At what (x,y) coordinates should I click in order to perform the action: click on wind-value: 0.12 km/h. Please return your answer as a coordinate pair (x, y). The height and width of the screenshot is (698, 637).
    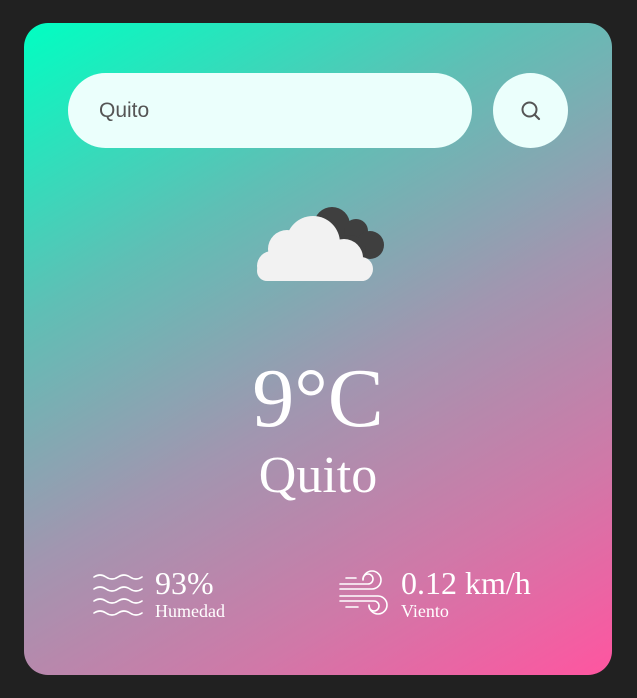
    Looking at the image, I should click on (466, 583).